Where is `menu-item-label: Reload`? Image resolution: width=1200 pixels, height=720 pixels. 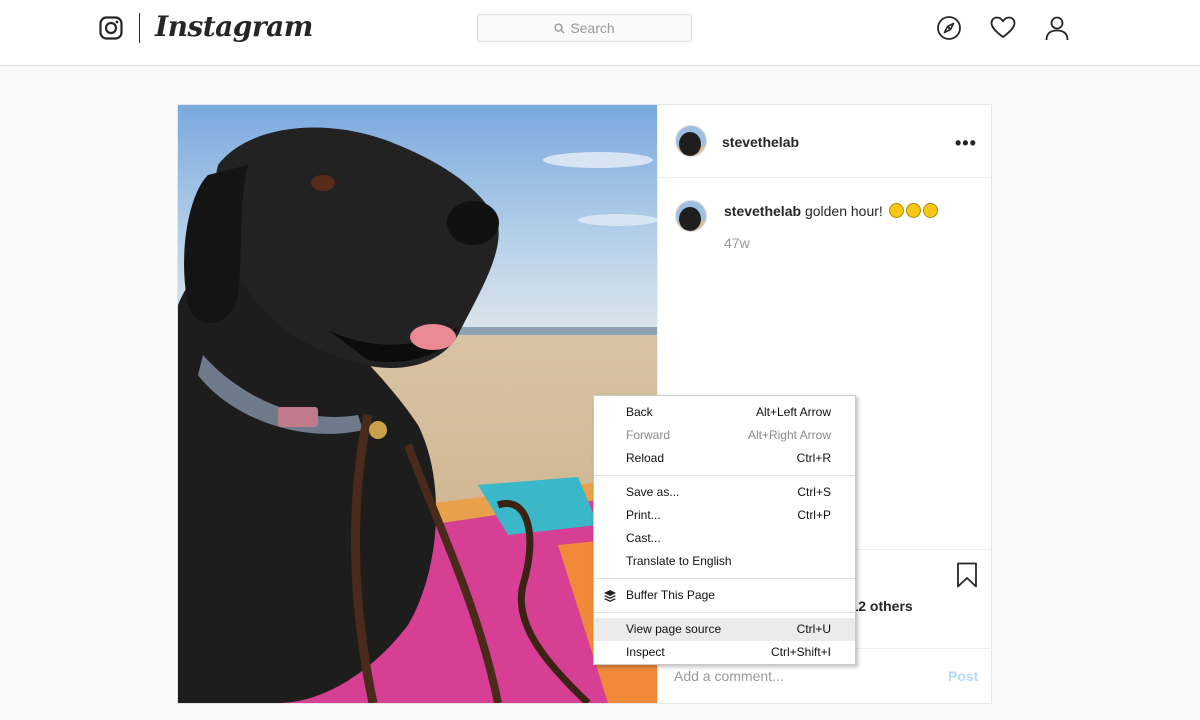 menu-item-label: Reload is located at coordinates (645, 458).